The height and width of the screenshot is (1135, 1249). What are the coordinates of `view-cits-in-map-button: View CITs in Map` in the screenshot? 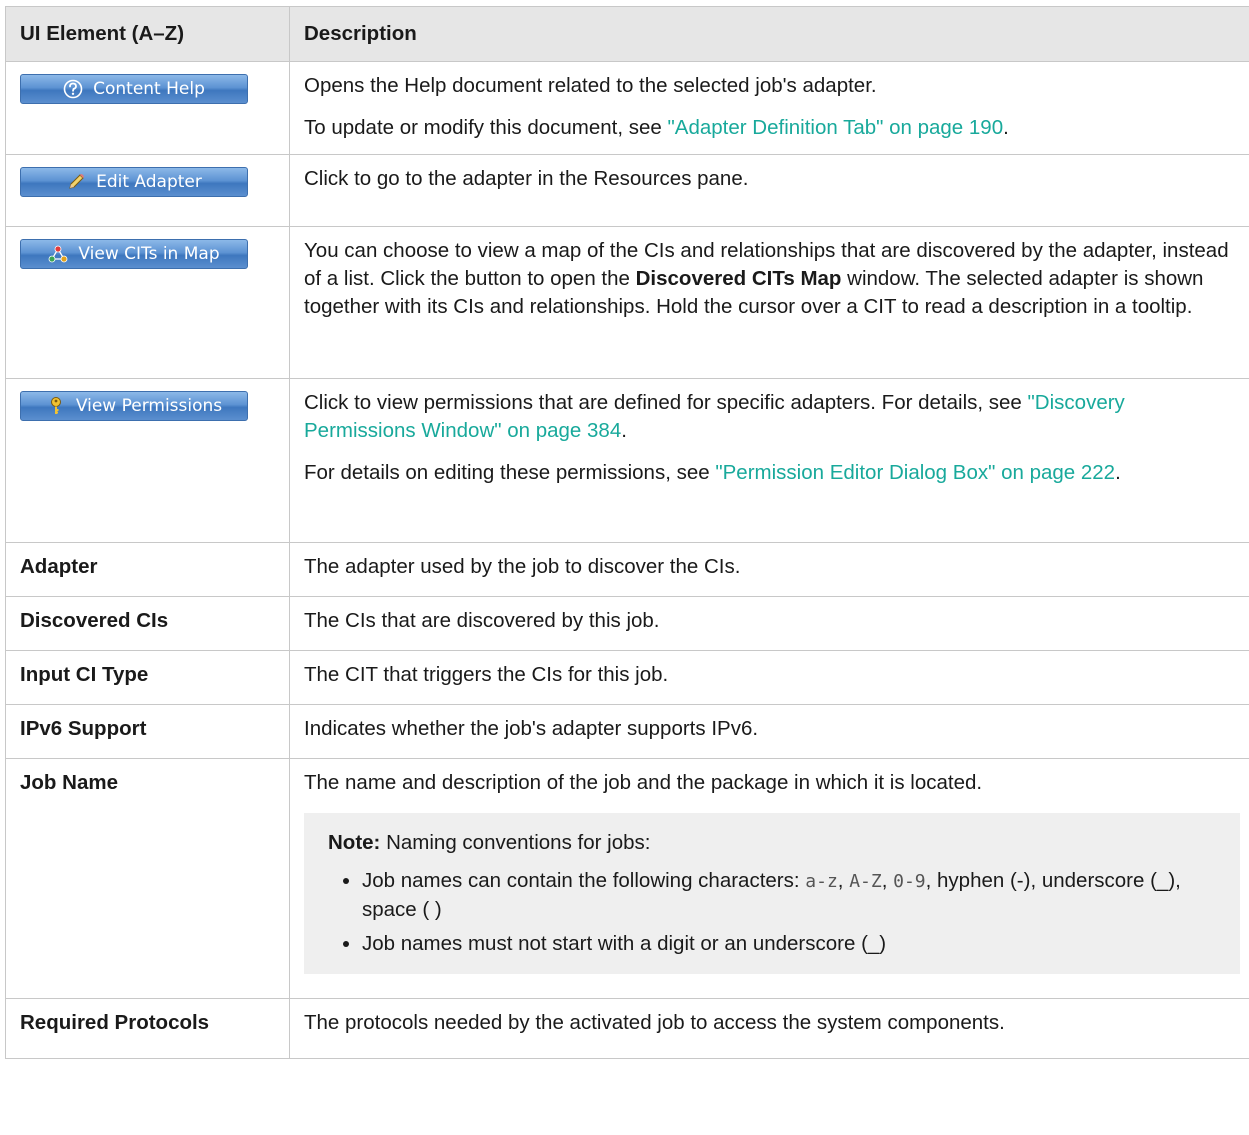 It's located at (134, 254).